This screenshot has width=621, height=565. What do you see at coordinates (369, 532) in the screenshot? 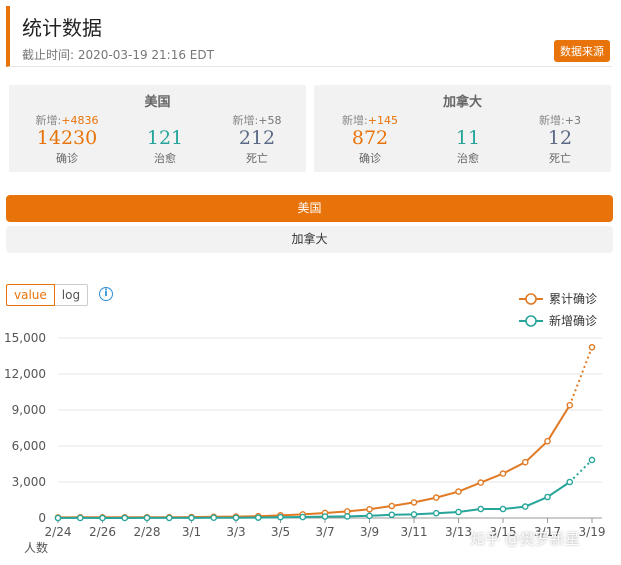
I see `x-tick-label: 3/9` at bounding box center [369, 532].